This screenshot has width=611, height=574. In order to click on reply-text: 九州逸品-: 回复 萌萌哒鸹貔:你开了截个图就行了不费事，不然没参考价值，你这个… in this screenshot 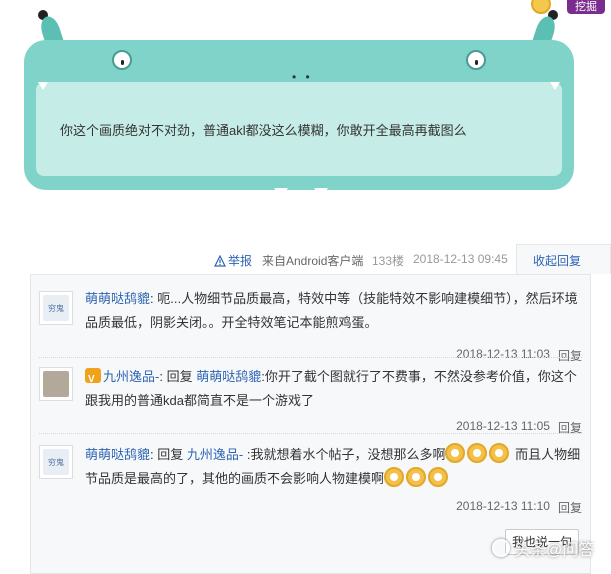, I will do `click(335, 389)`.